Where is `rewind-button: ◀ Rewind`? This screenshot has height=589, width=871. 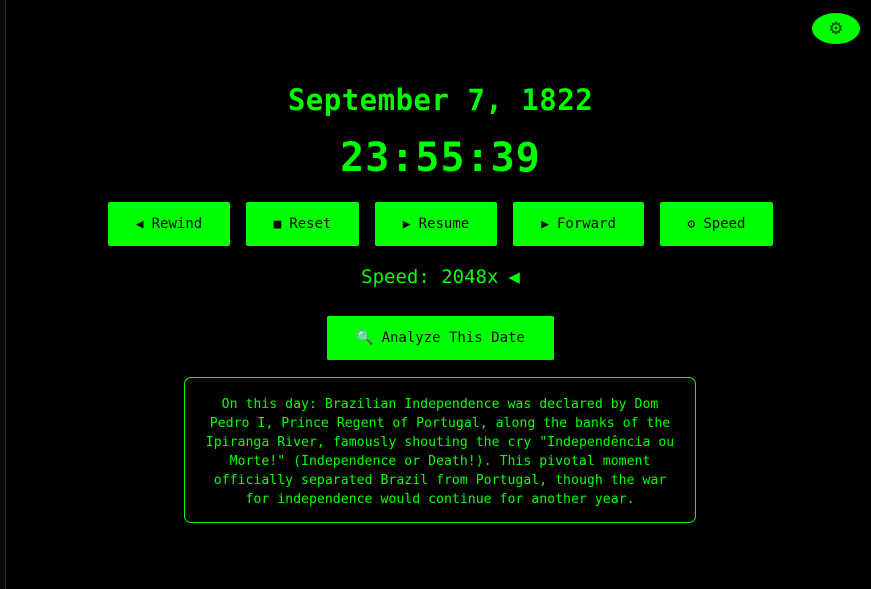 rewind-button: ◀ Rewind is located at coordinates (169, 224).